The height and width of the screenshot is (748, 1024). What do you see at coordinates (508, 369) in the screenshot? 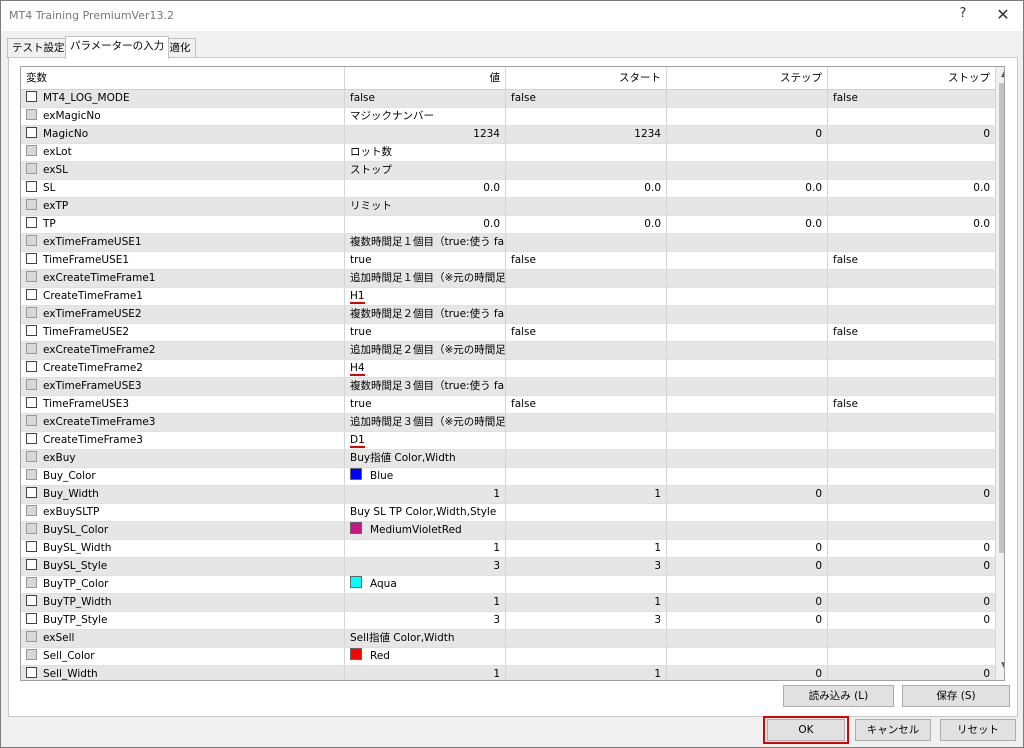
I see `table-row: CreateTimeFrame2 H4` at bounding box center [508, 369].